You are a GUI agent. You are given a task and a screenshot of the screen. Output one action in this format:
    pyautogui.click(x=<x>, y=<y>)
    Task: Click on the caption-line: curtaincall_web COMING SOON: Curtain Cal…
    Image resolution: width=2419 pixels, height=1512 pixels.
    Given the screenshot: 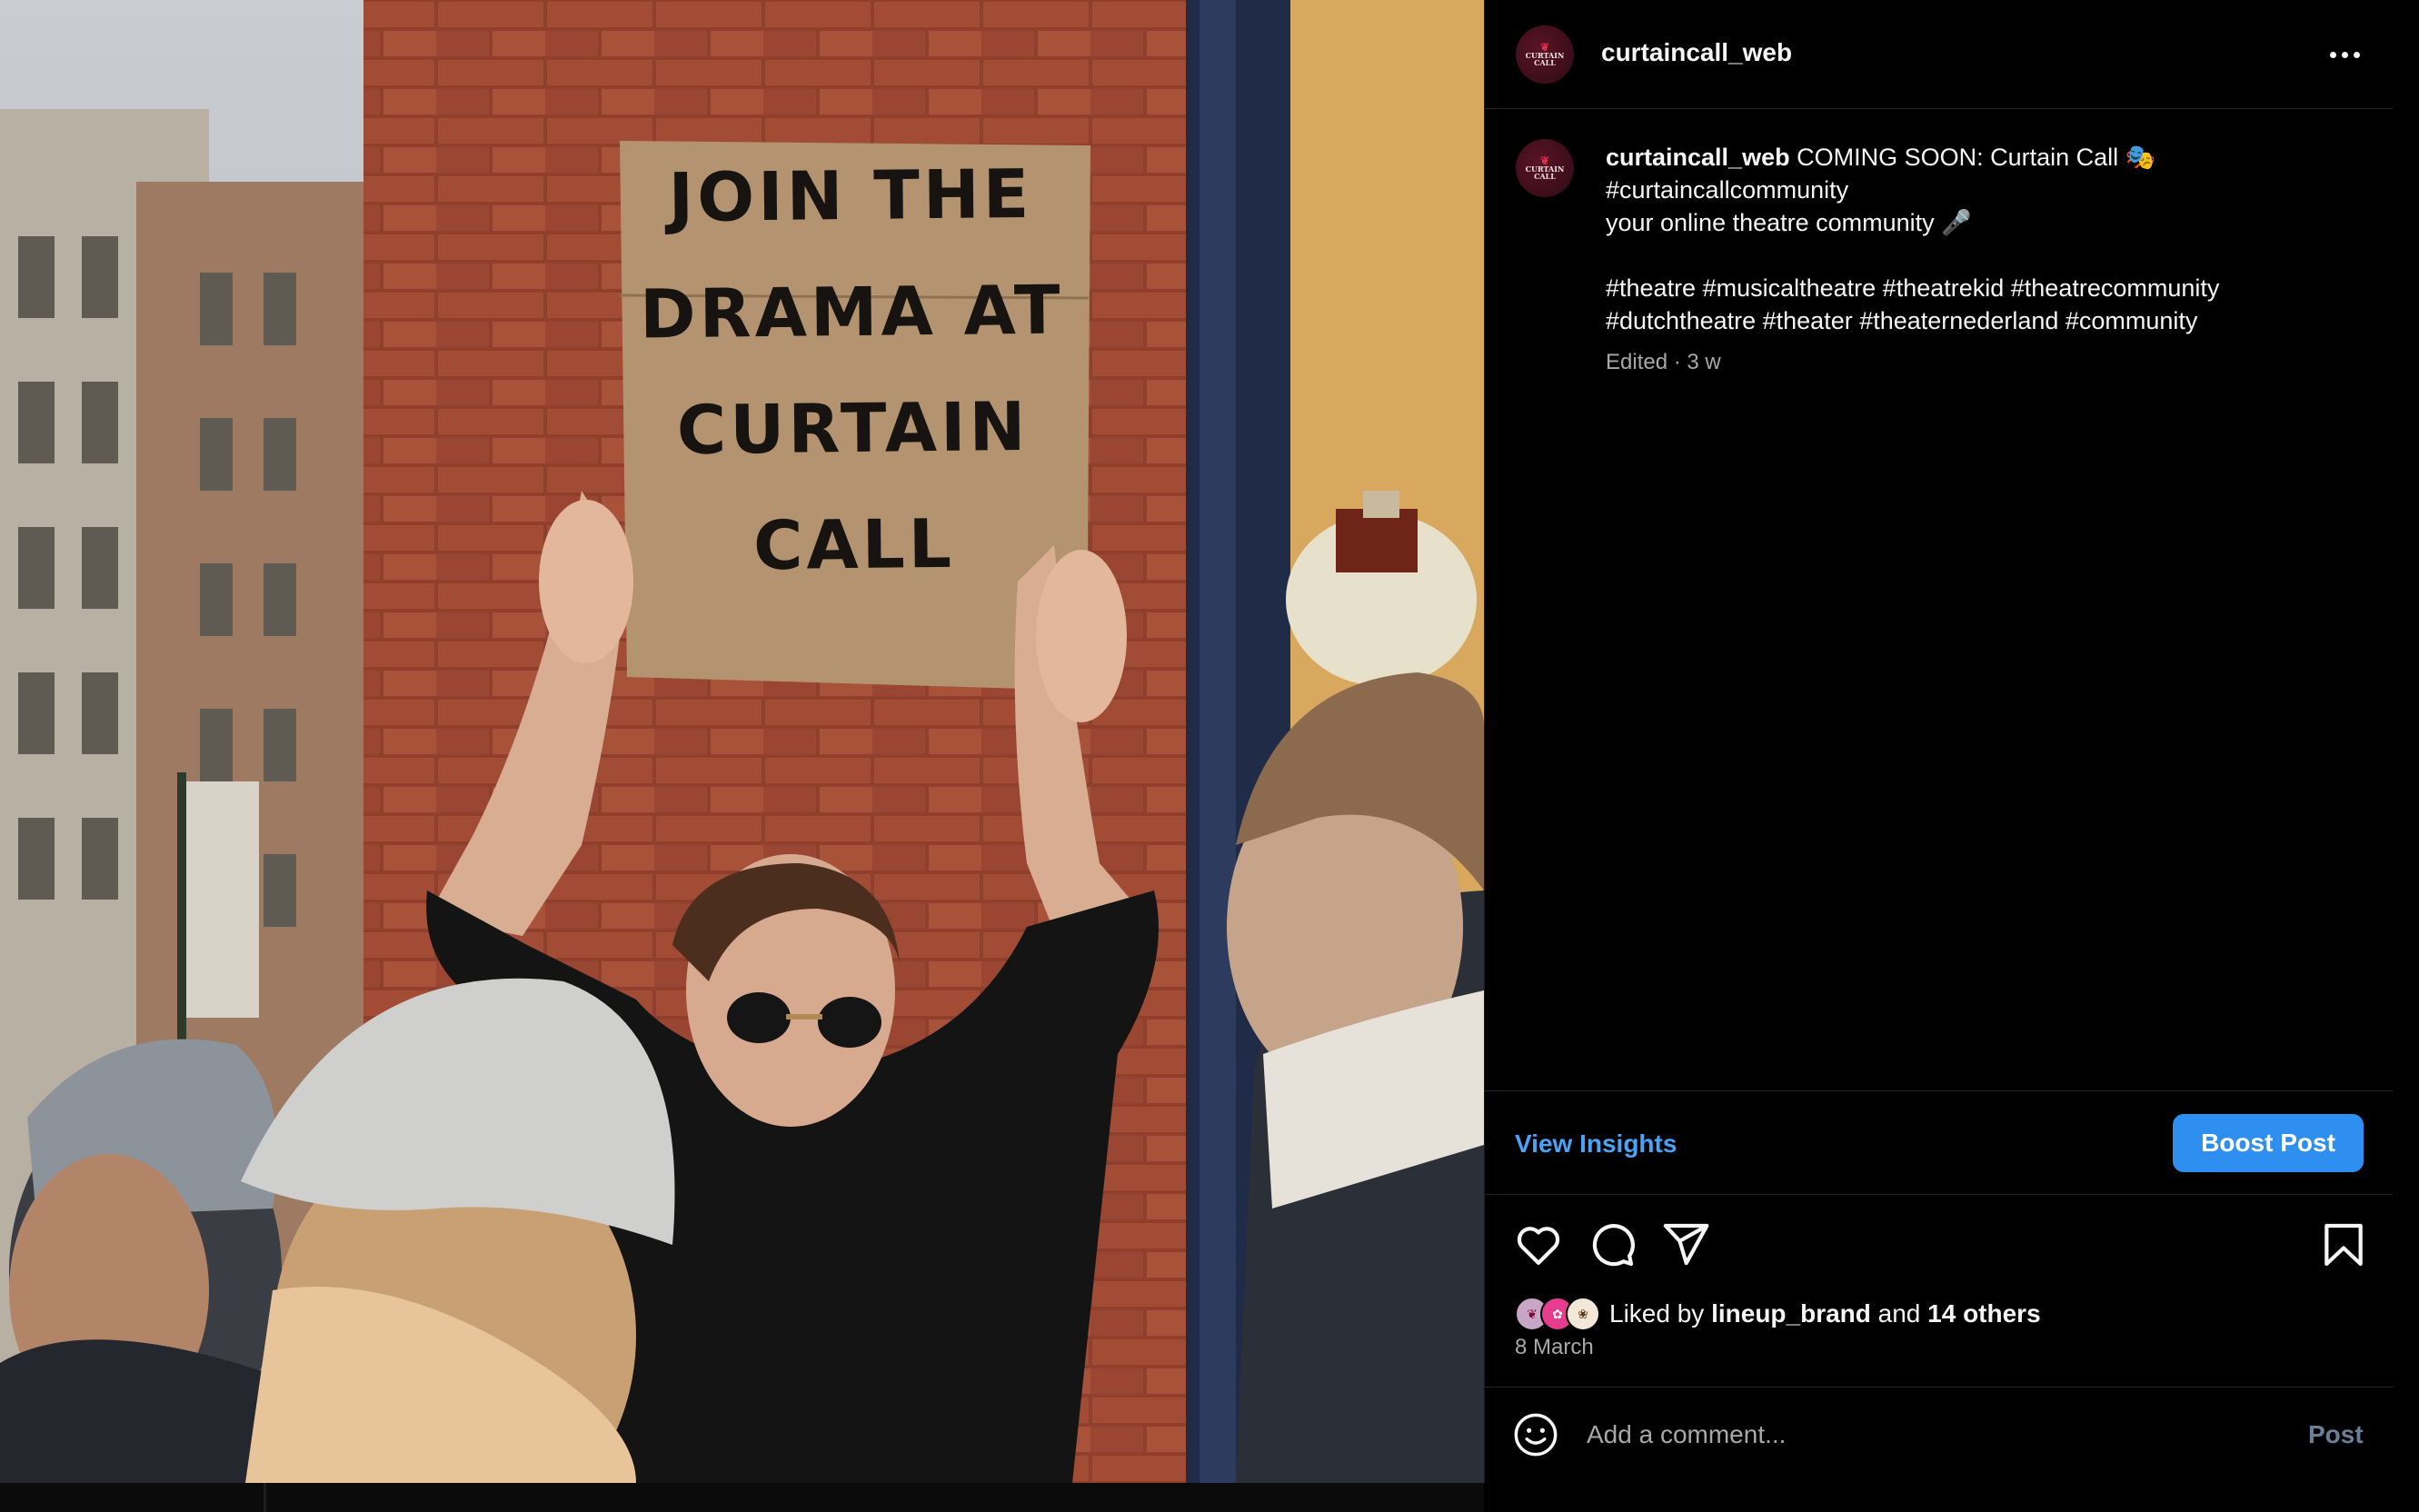 What is the action you would take?
    pyautogui.click(x=1983, y=157)
    